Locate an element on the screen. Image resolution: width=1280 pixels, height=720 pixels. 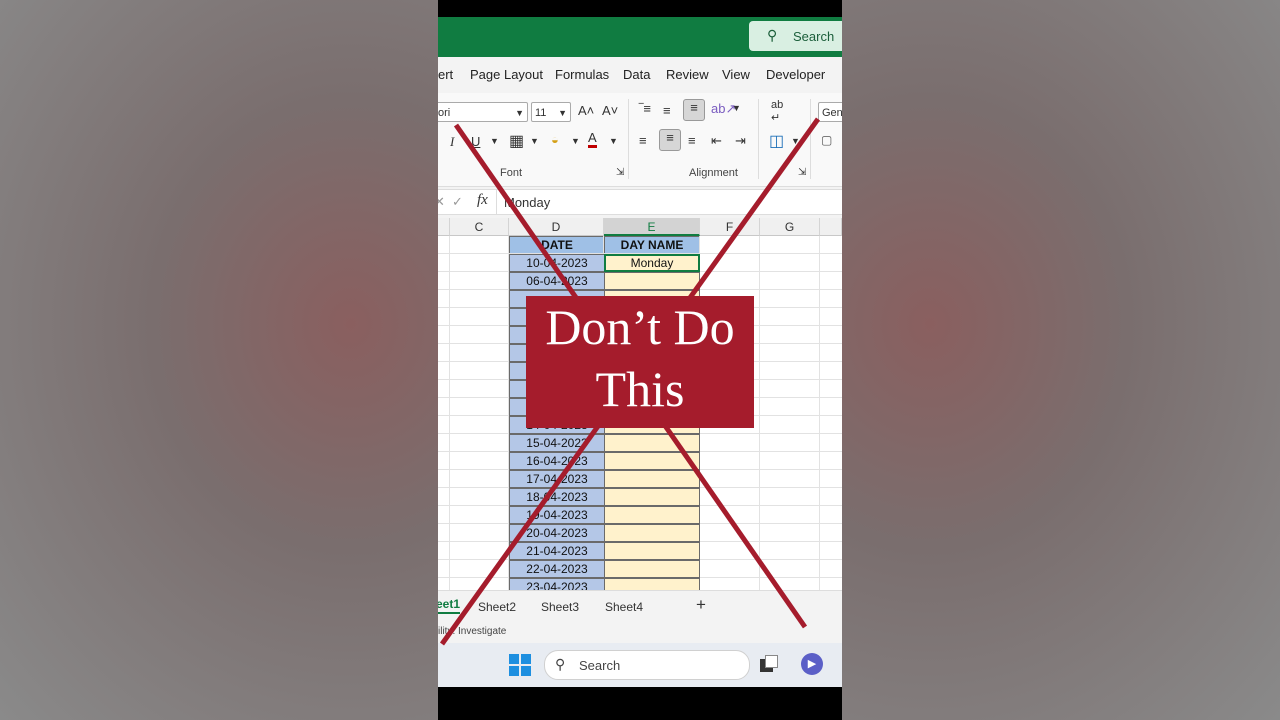
dont-do-this-banner: Don’t Do This is located at coordinates (640, 362).